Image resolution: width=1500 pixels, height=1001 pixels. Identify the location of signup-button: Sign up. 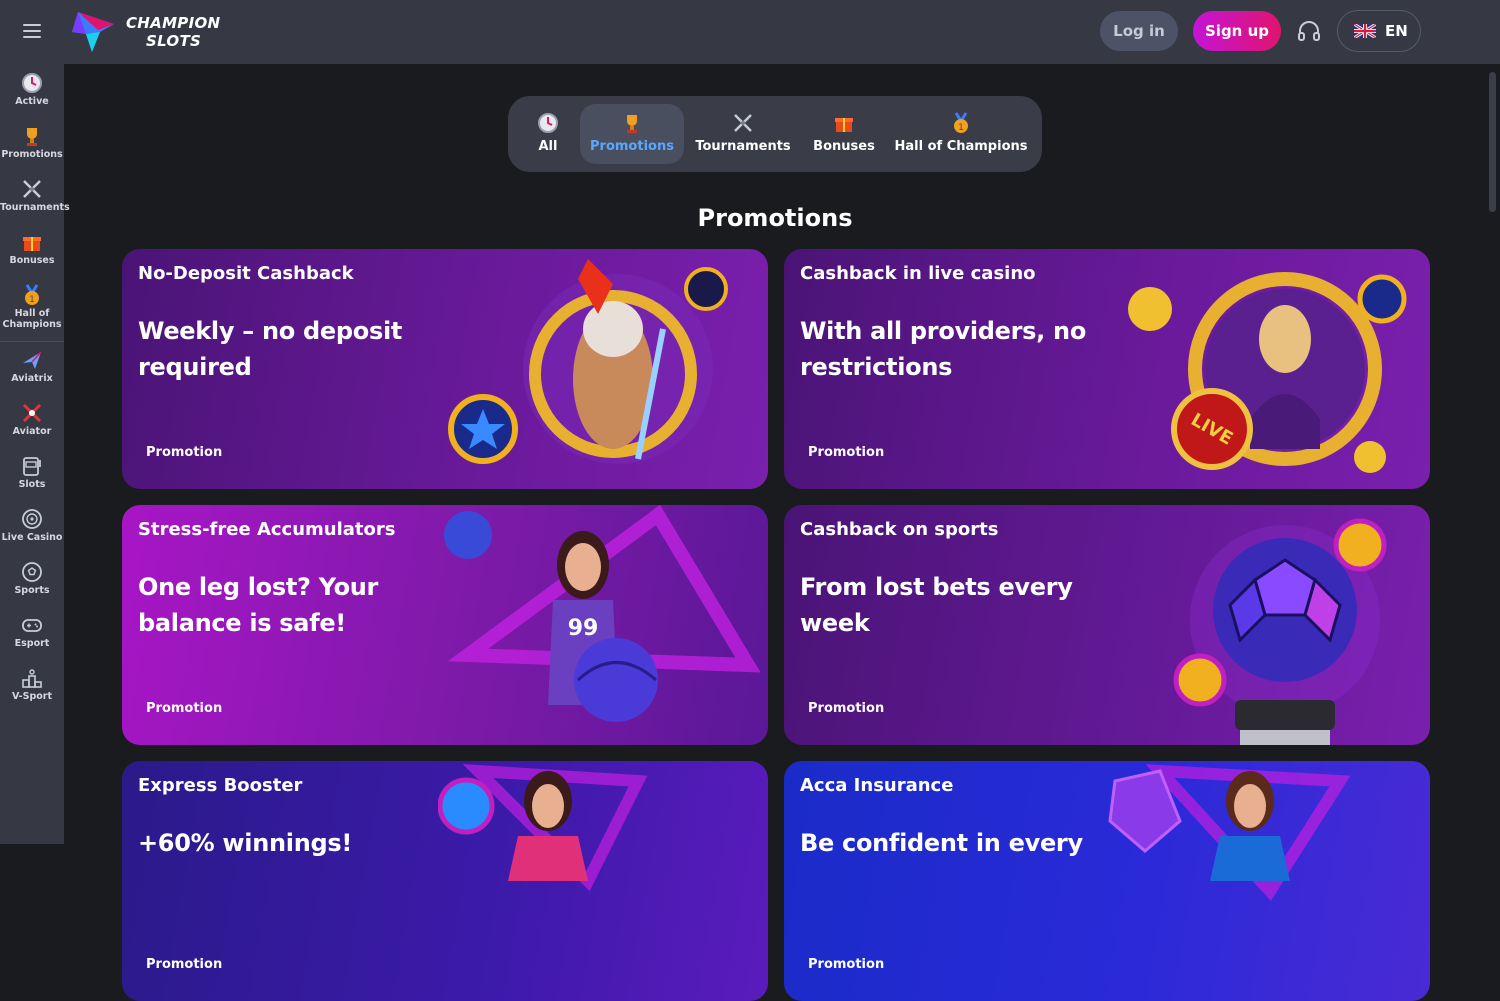
(1237, 31).